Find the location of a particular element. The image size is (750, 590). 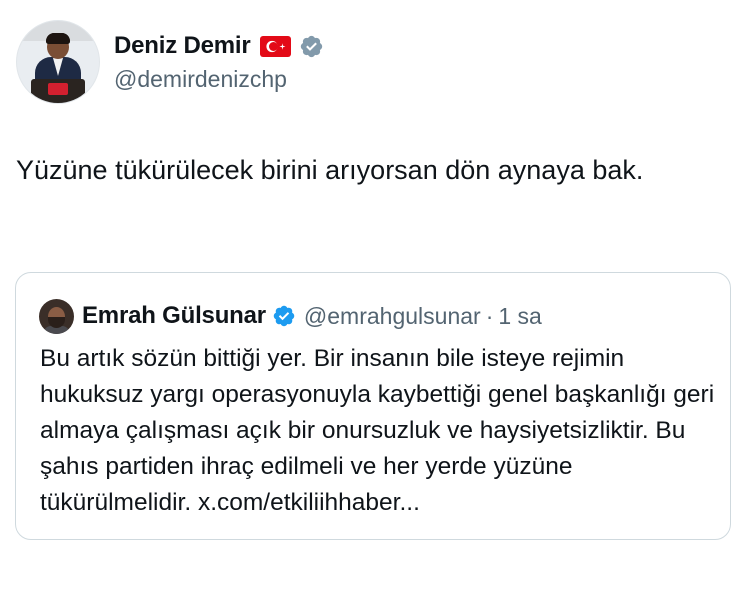

turkey-flag-icon is located at coordinates (275, 46).